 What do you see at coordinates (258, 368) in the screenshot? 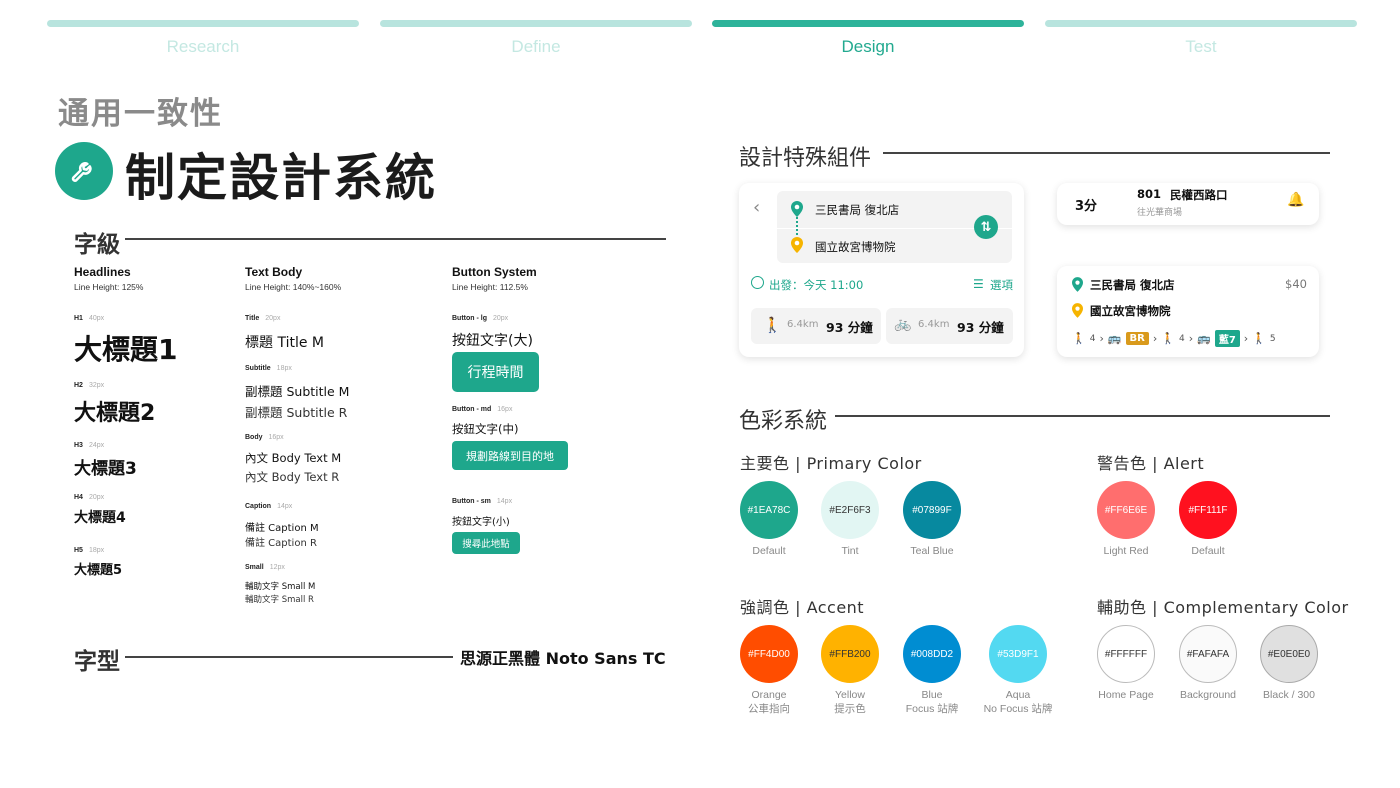
I see `tag-text: Subtitle` at bounding box center [258, 368].